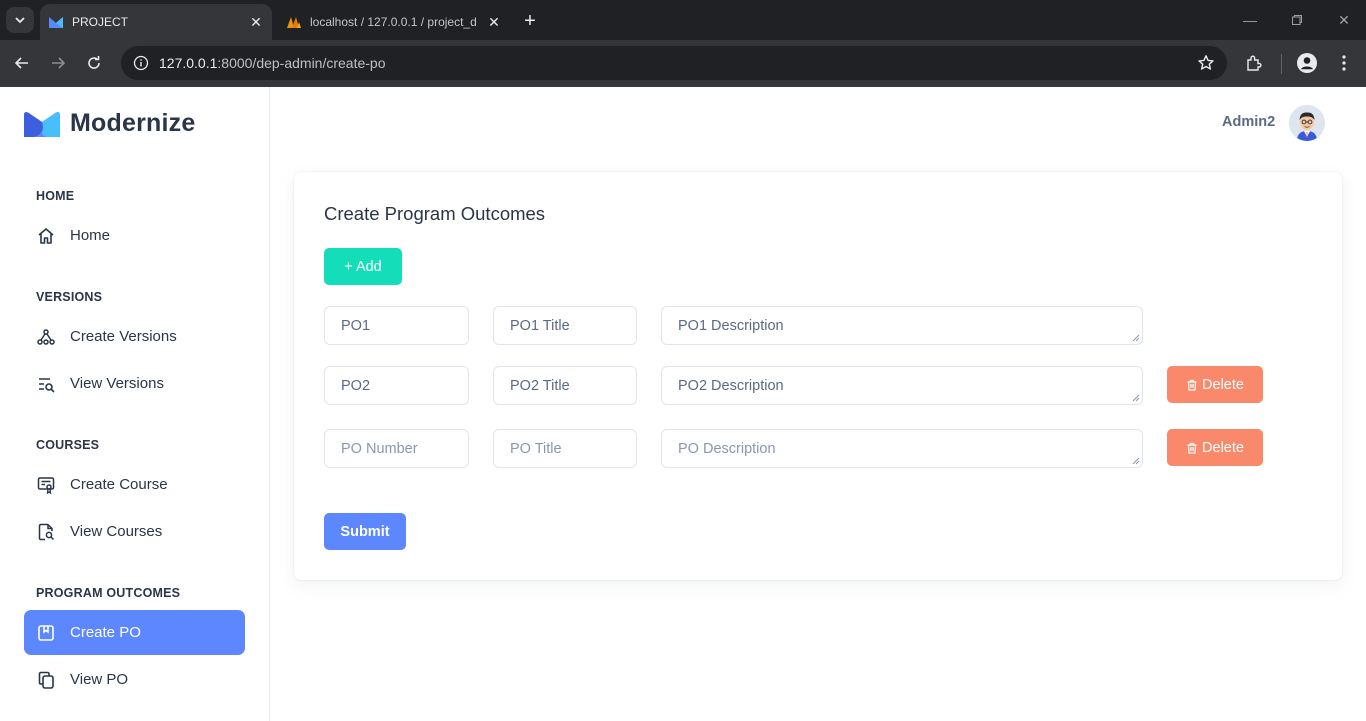 This screenshot has width=1366, height=721. Describe the element at coordinates (108, 593) in the screenshot. I see `nav-section-program-outcomes: PROGRAM OUTCOMES` at that location.